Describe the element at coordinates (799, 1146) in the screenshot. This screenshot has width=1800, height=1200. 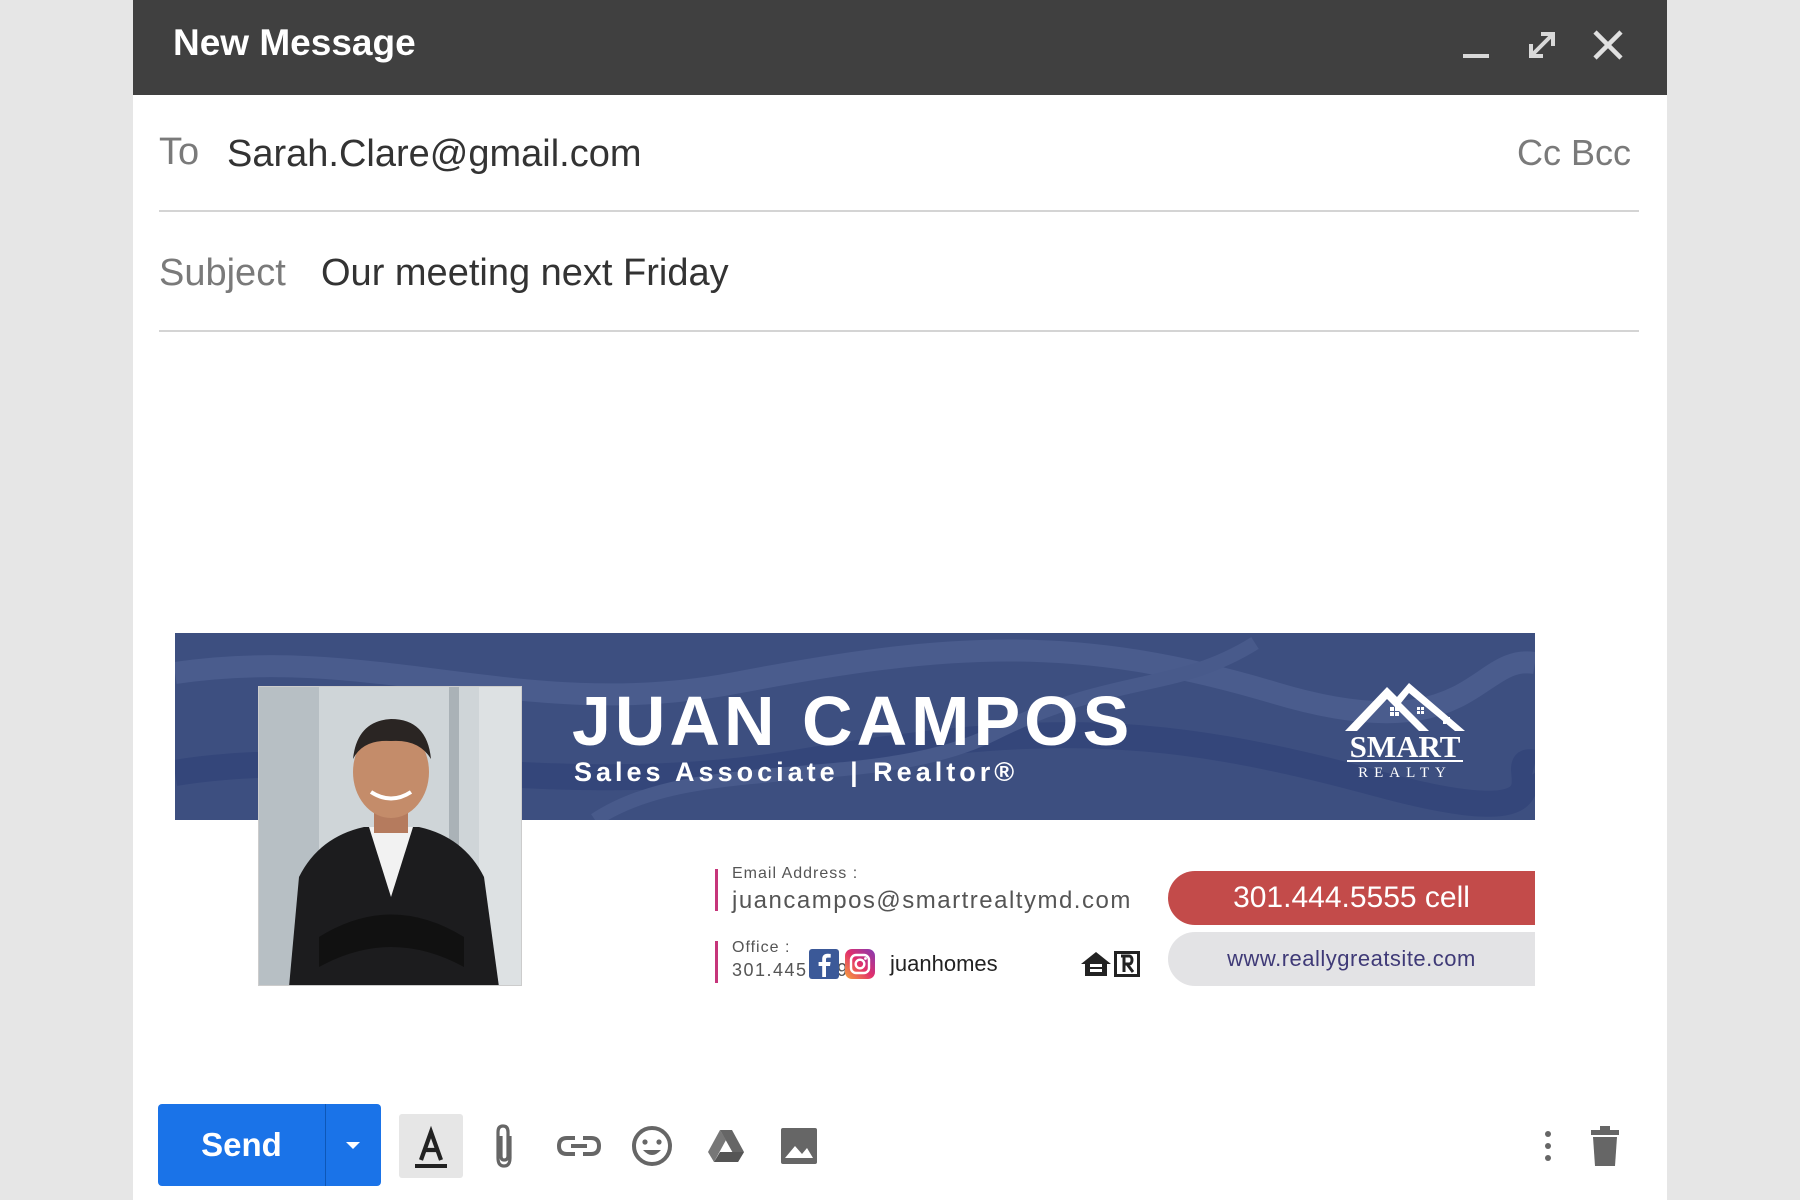
I see `photo-icon` at that location.